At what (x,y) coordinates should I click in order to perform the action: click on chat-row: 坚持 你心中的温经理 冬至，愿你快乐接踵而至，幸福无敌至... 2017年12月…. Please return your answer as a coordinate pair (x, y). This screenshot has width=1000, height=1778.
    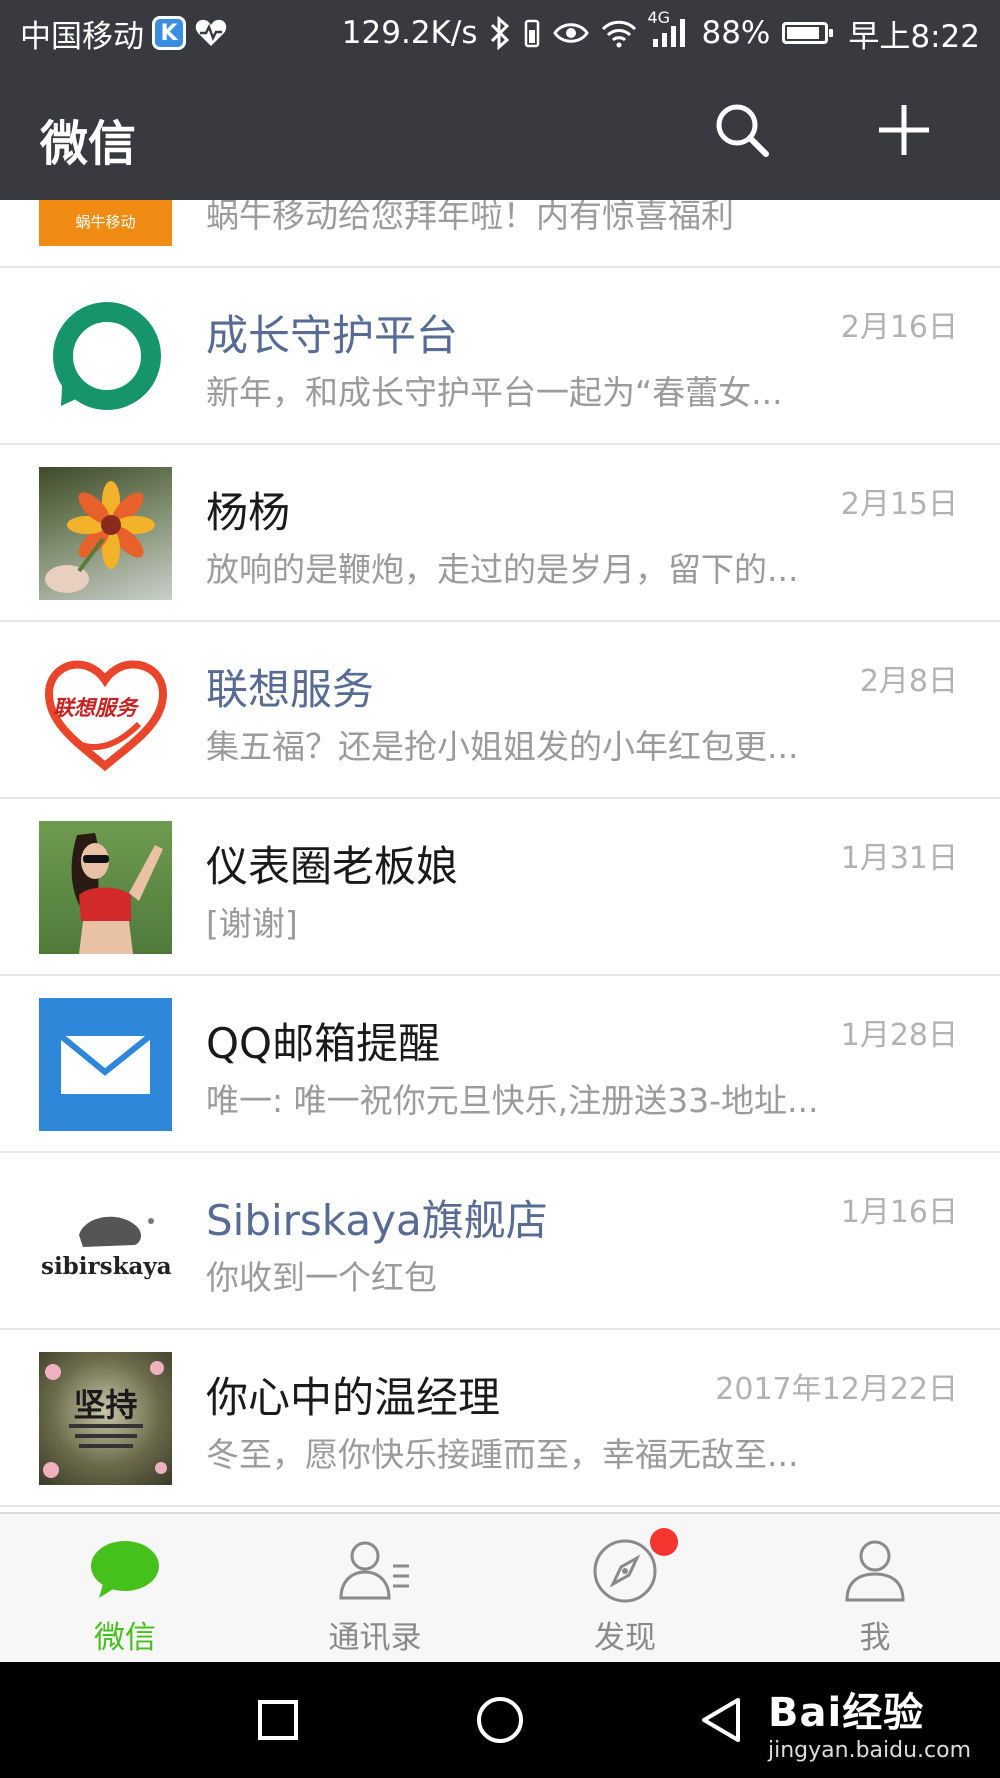
    Looking at the image, I should click on (500, 1418).